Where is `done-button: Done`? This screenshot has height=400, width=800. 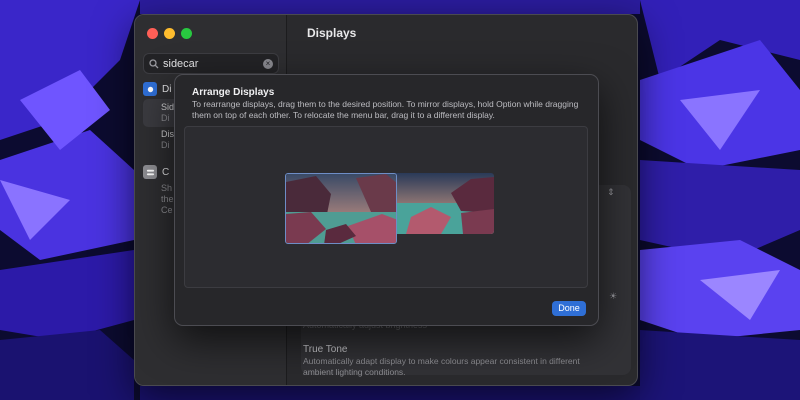 done-button: Done is located at coordinates (569, 308).